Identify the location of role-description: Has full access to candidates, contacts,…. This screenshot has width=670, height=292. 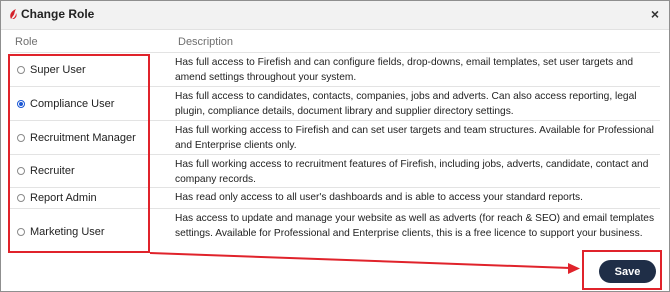
(406, 104).